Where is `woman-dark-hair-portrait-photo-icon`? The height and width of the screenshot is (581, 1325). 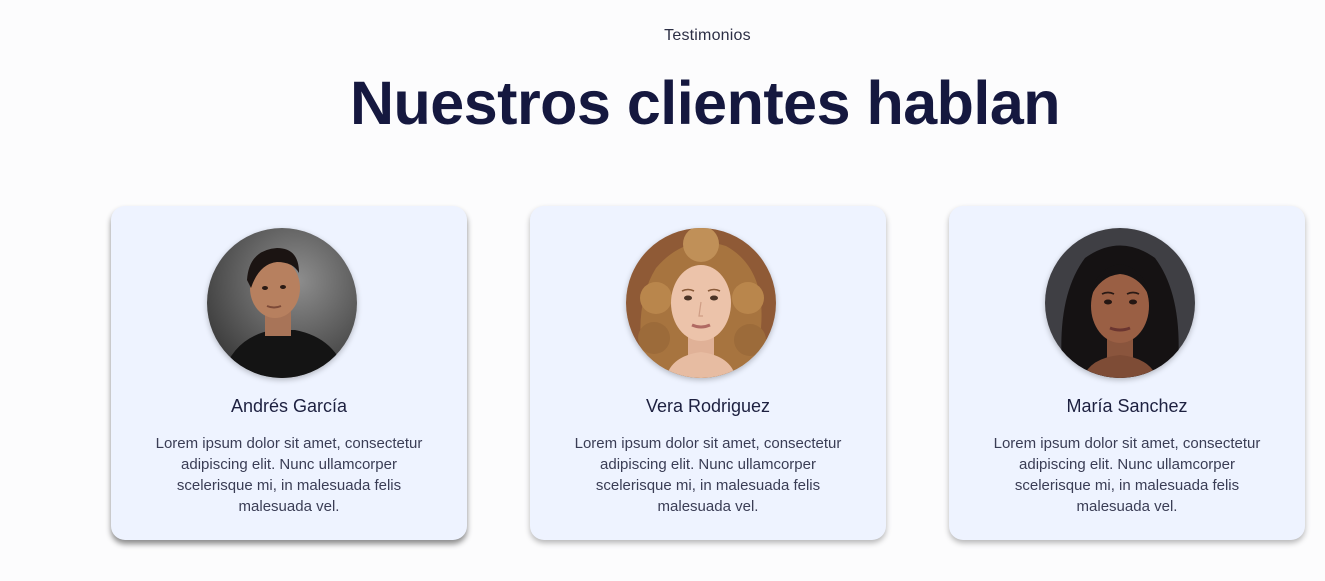 woman-dark-hair-portrait-photo-icon is located at coordinates (1120, 303).